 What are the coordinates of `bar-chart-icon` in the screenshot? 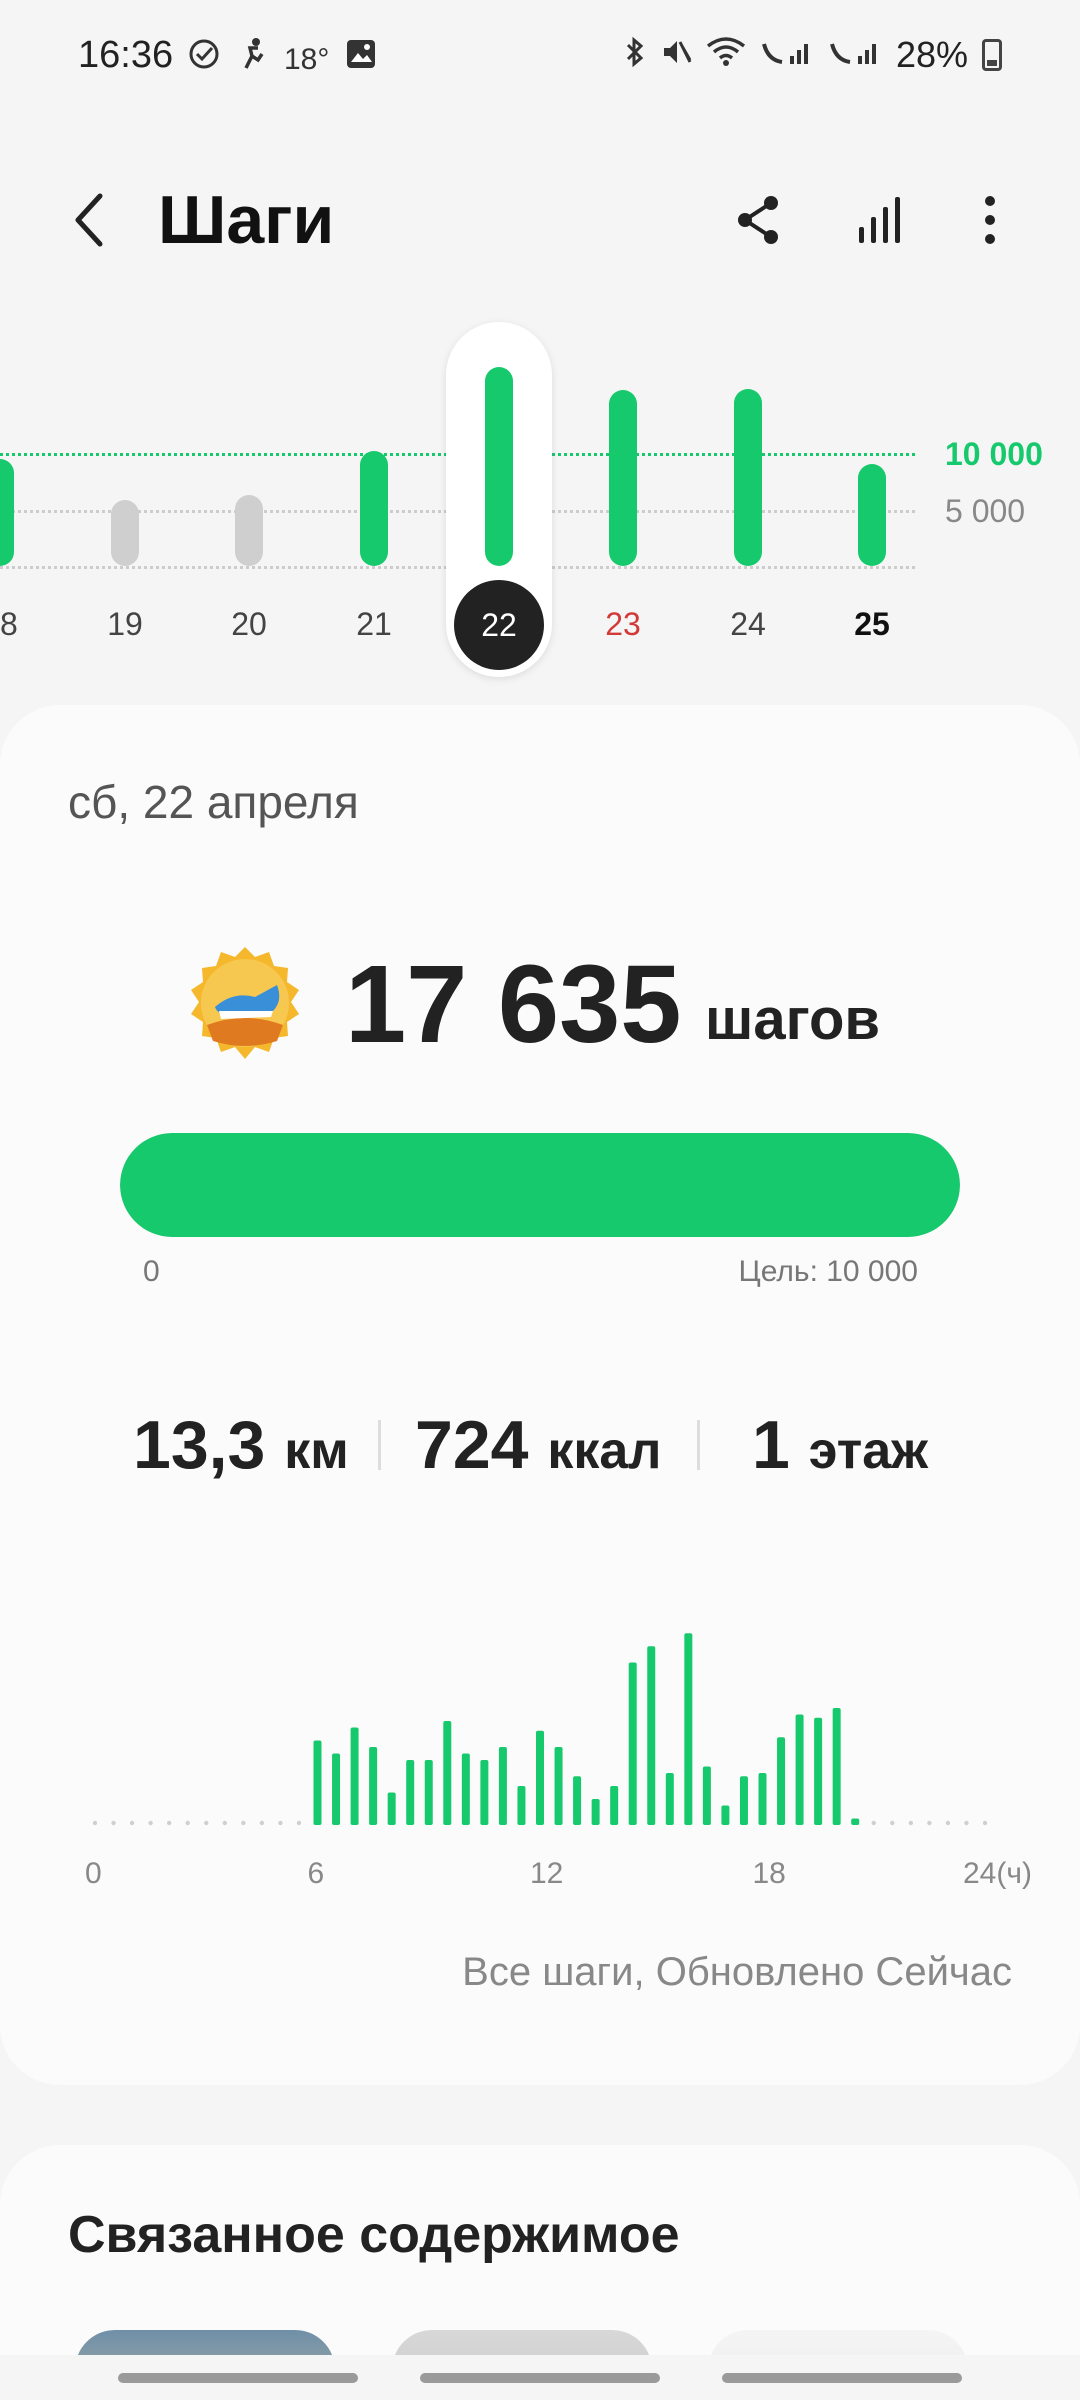 It's located at (879, 220).